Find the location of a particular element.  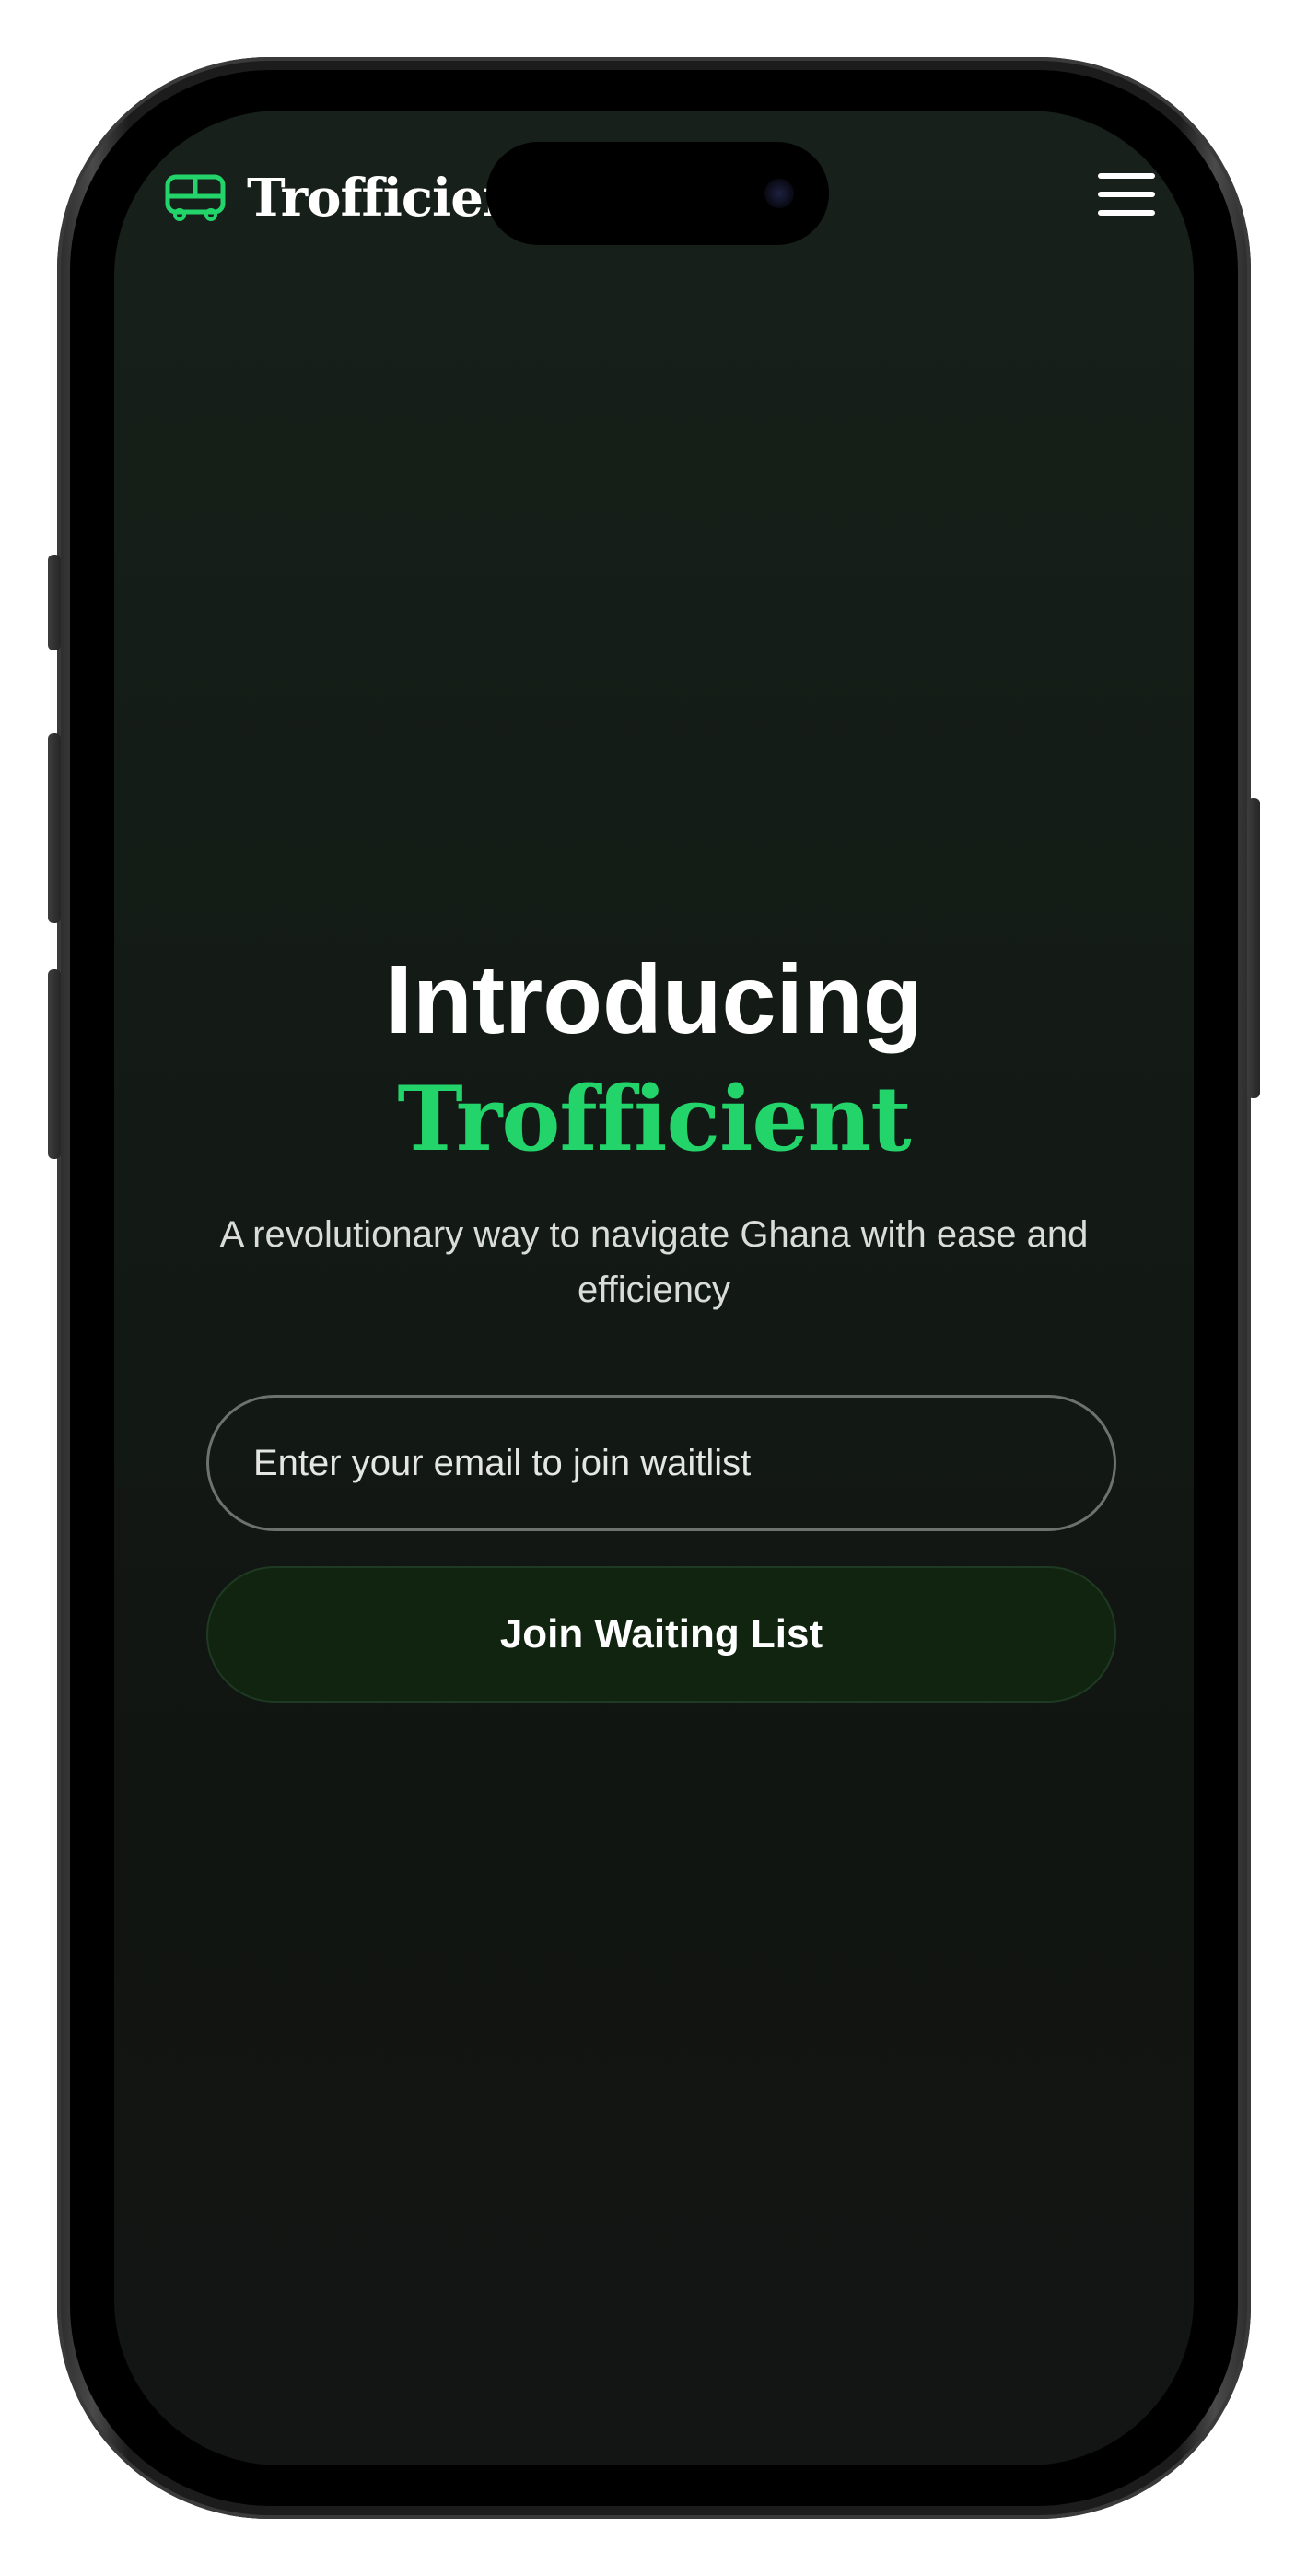

action-button is located at coordinates (54, 603).